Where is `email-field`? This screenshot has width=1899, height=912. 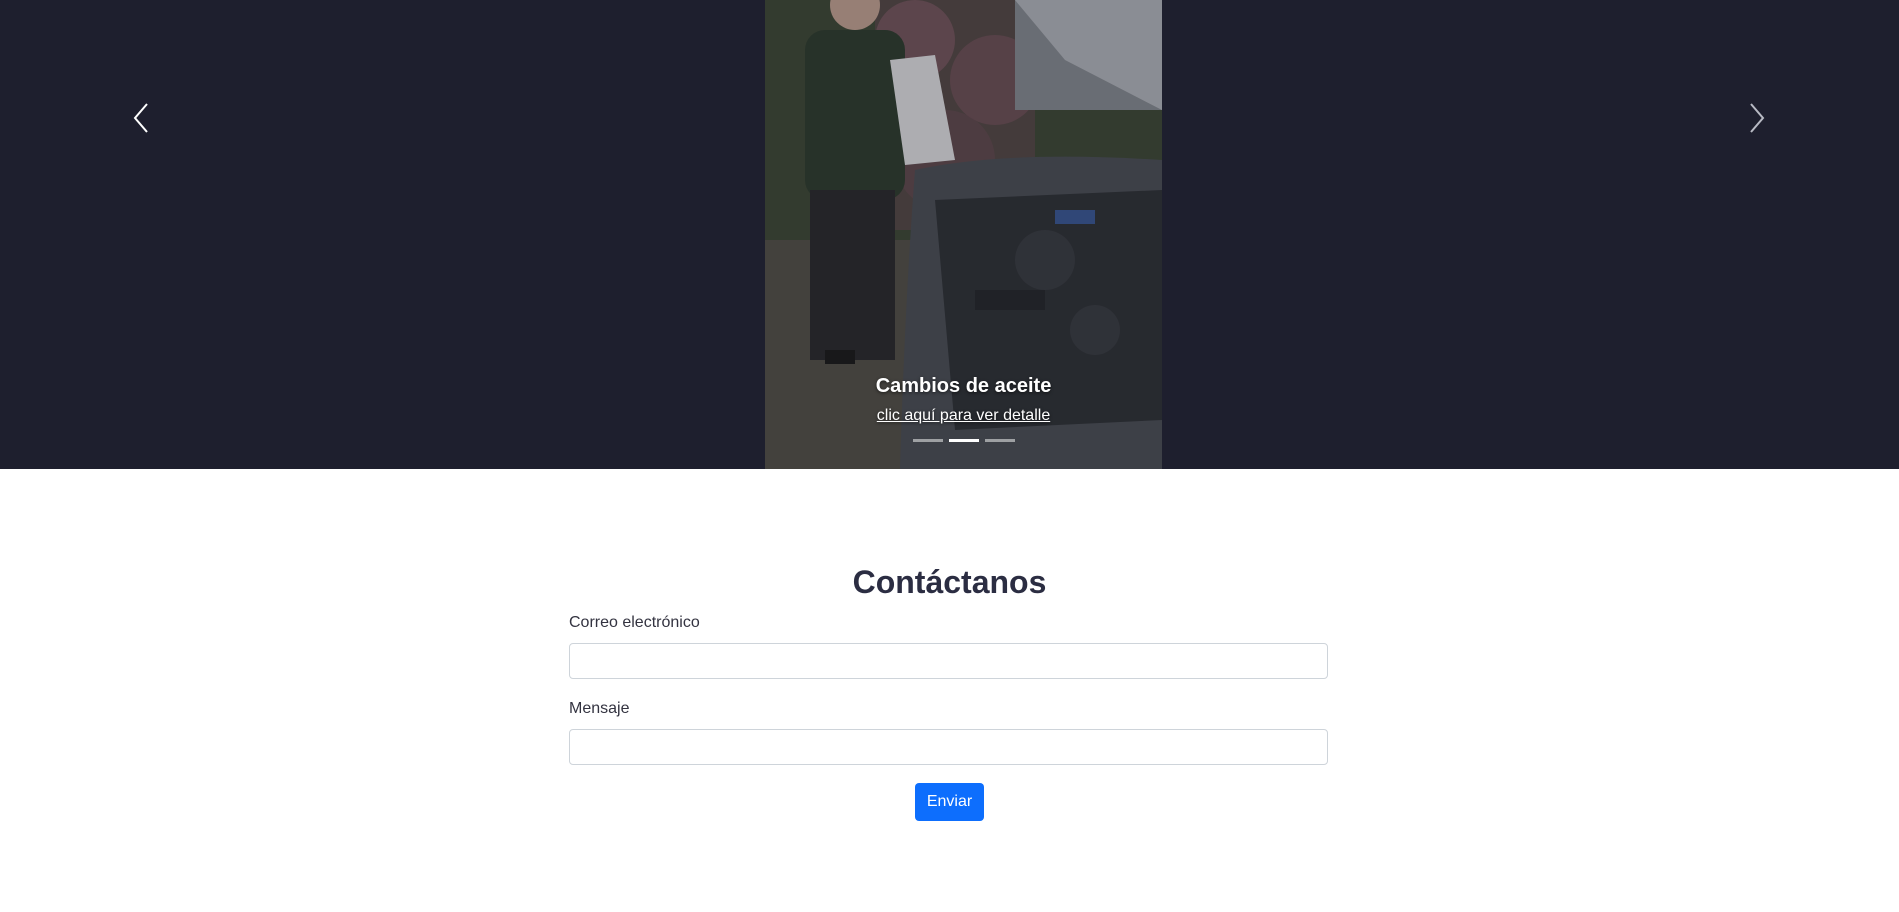
email-field is located at coordinates (948, 661).